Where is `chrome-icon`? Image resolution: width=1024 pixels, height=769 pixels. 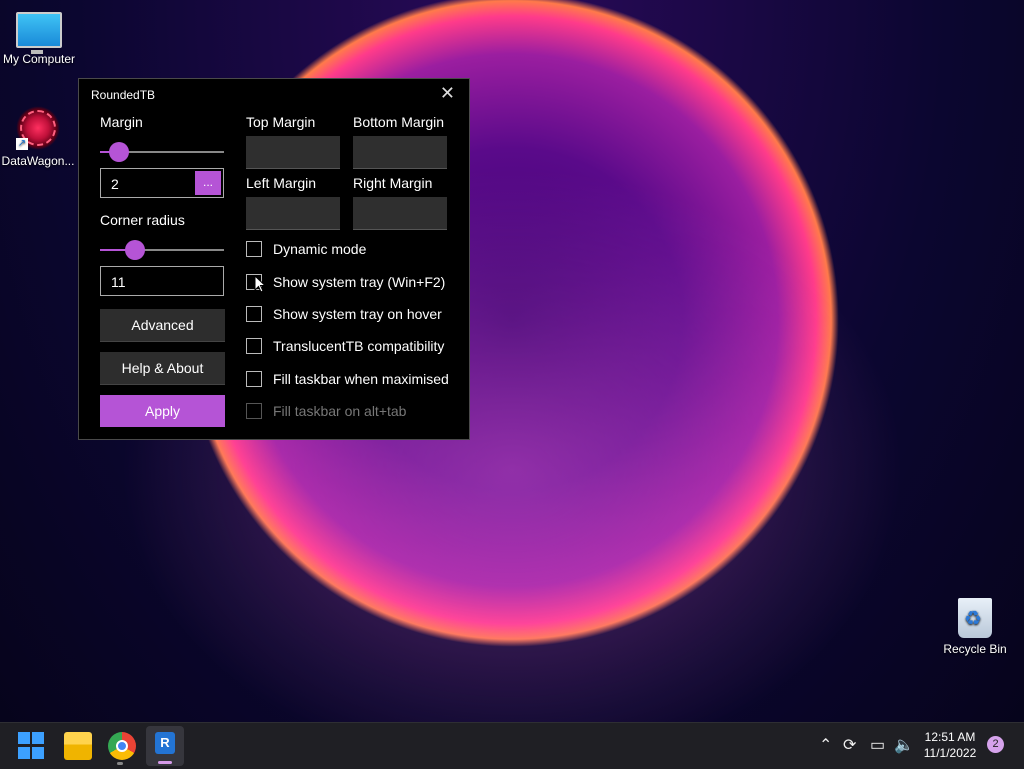
chrome-icon is located at coordinates (122, 746).